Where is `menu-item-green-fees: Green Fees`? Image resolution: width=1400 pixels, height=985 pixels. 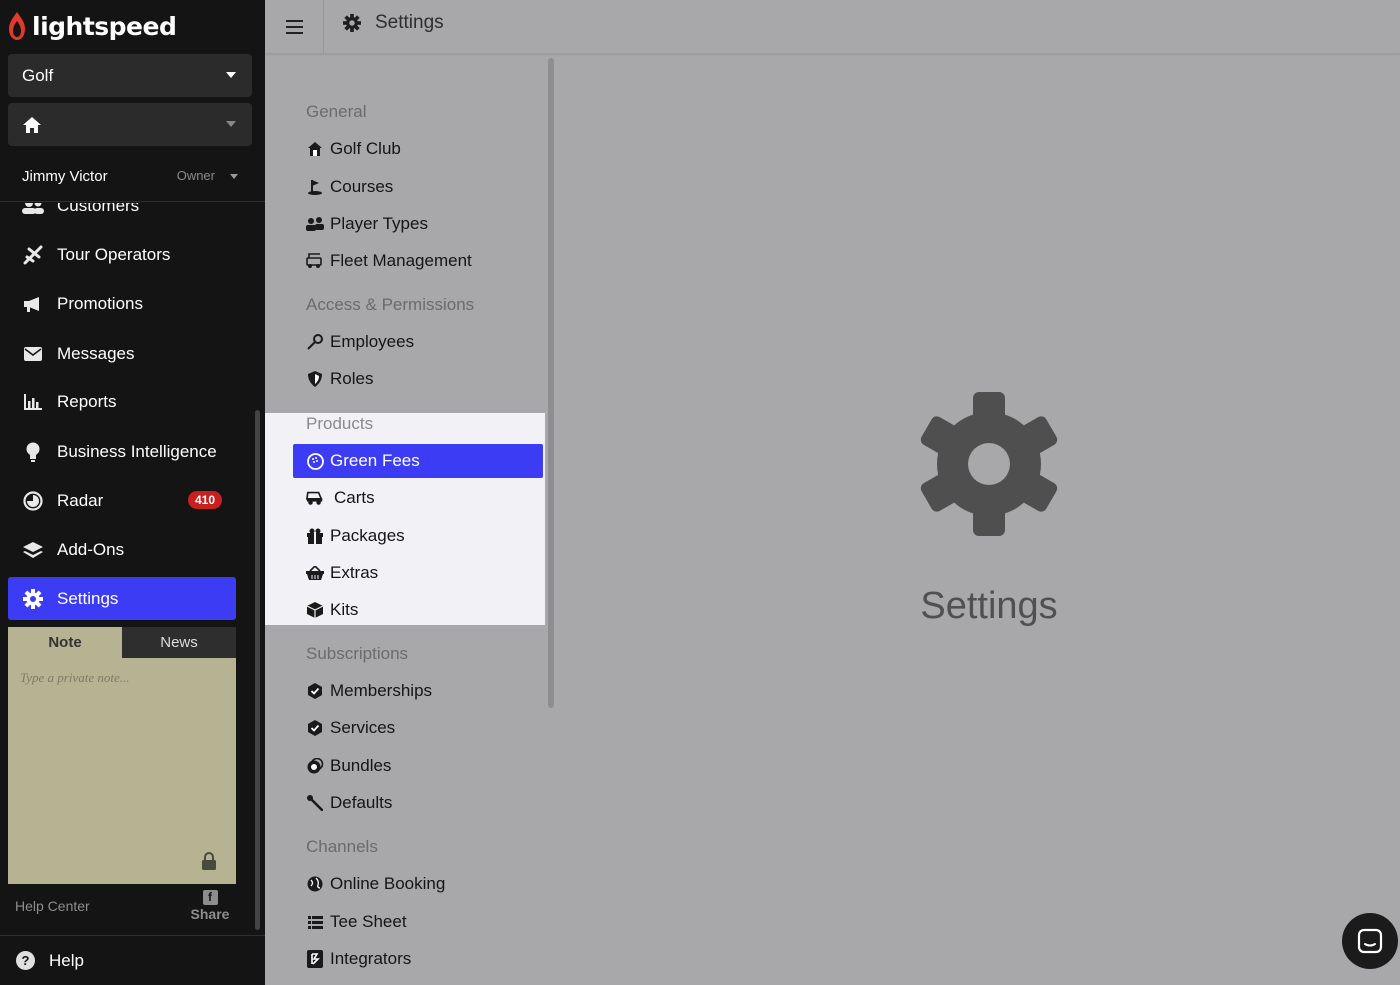
menu-item-green-fees: Green Fees is located at coordinates (418, 461).